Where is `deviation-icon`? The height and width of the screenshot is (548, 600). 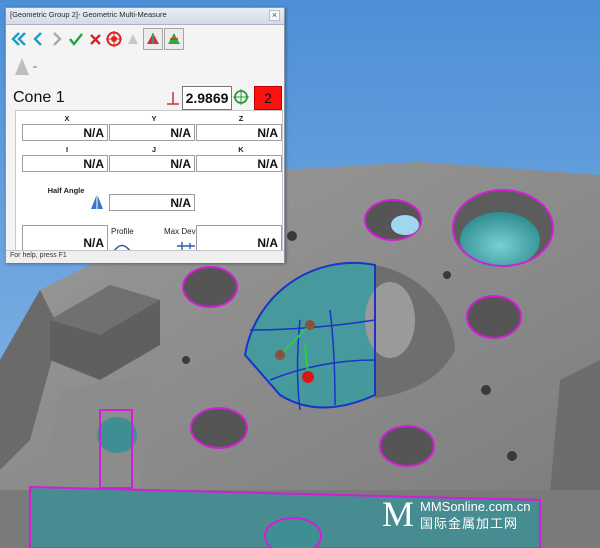 deviation-icon is located at coordinates (241, 97).